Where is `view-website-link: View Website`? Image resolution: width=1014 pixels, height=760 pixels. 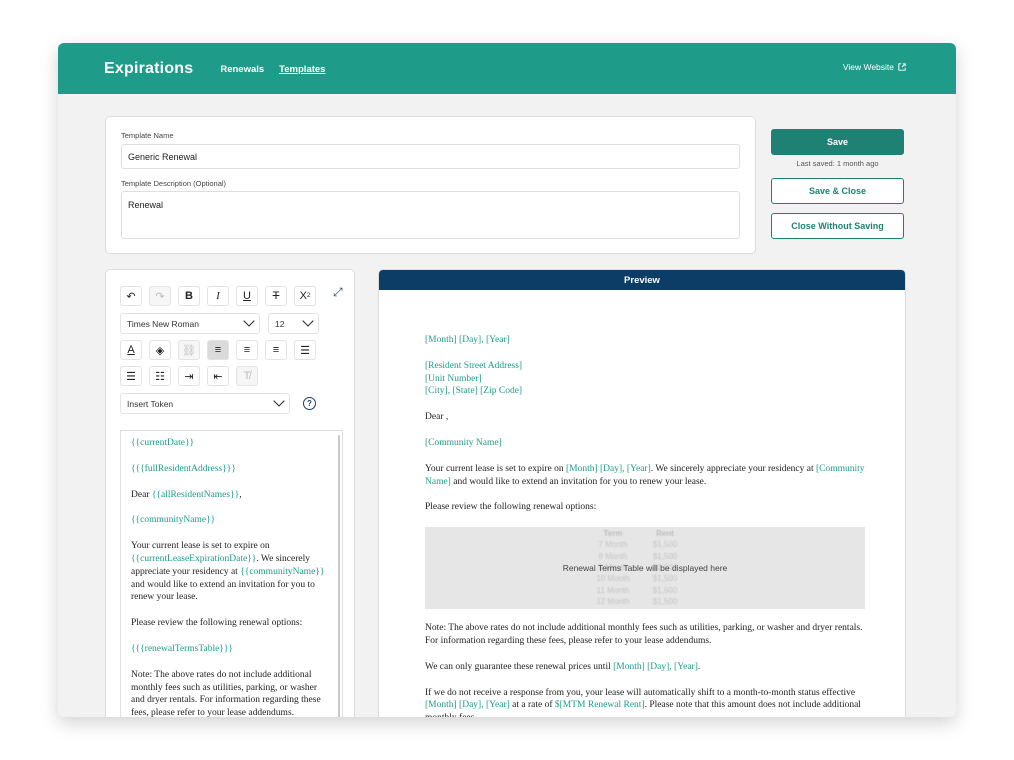
view-website-link: View Website is located at coordinates (874, 67).